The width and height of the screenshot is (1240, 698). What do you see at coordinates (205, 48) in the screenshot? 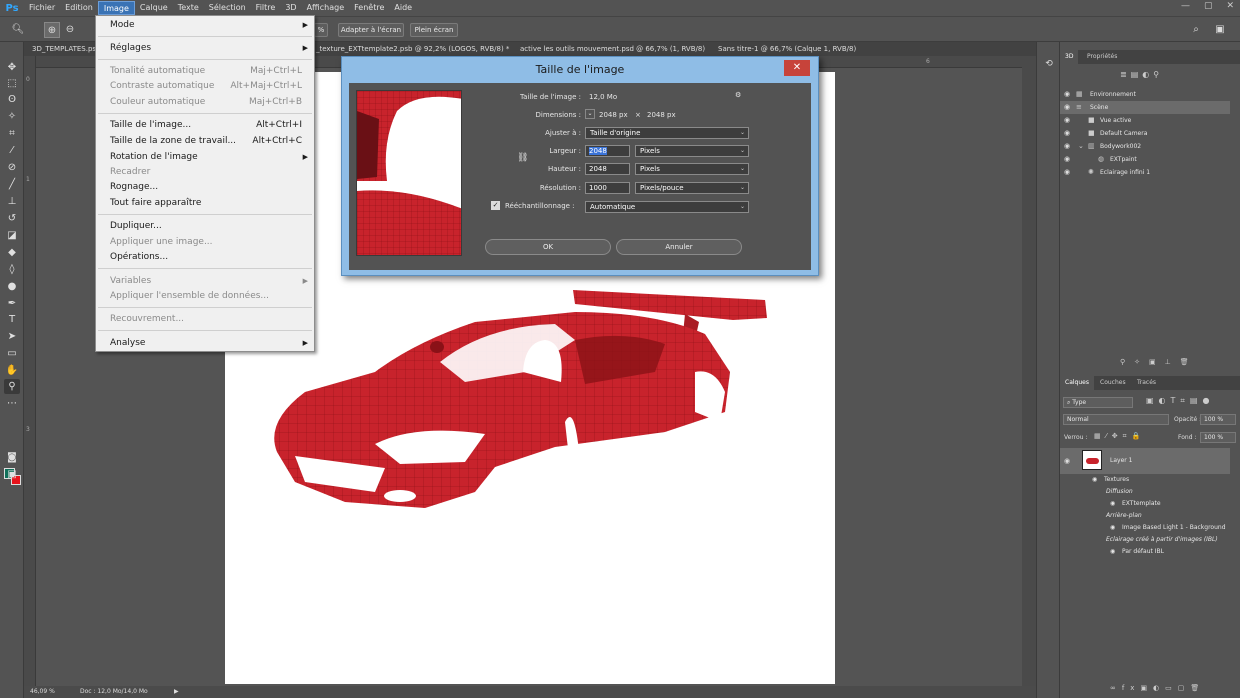
I see `menu-item-reglages: Réglages ▶` at bounding box center [205, 48].